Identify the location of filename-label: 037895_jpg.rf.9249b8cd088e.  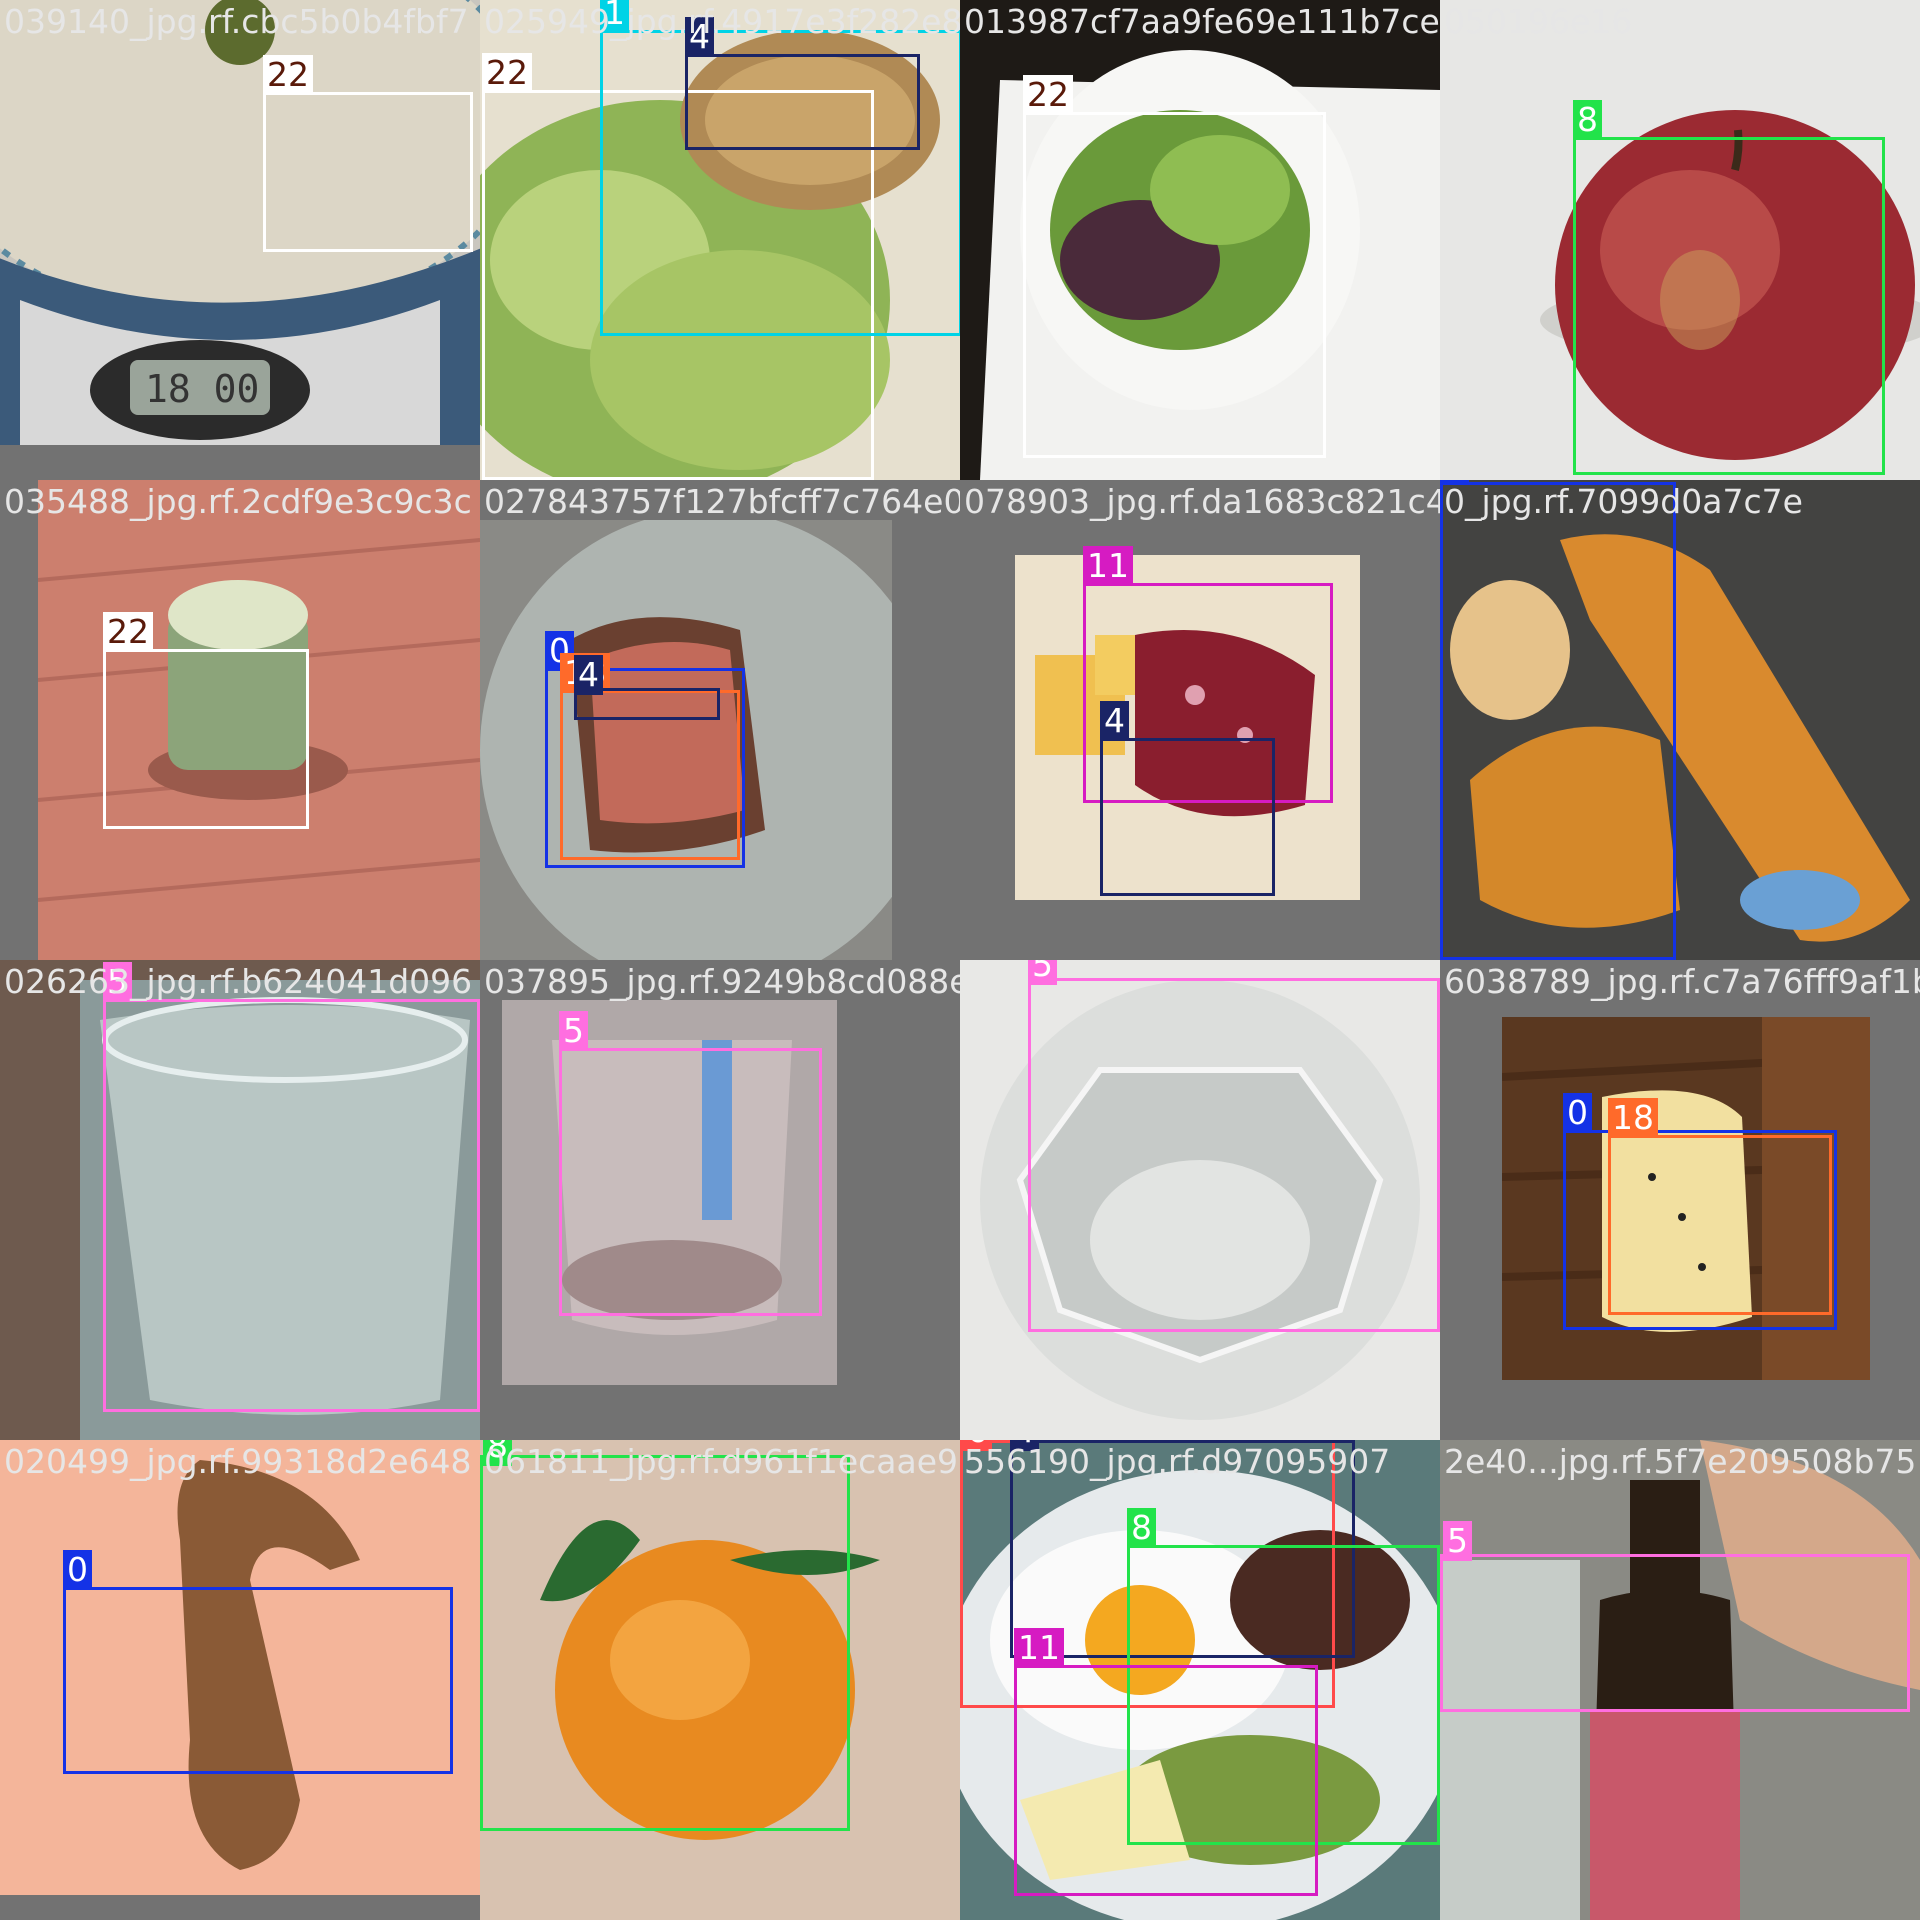
(722, 981).